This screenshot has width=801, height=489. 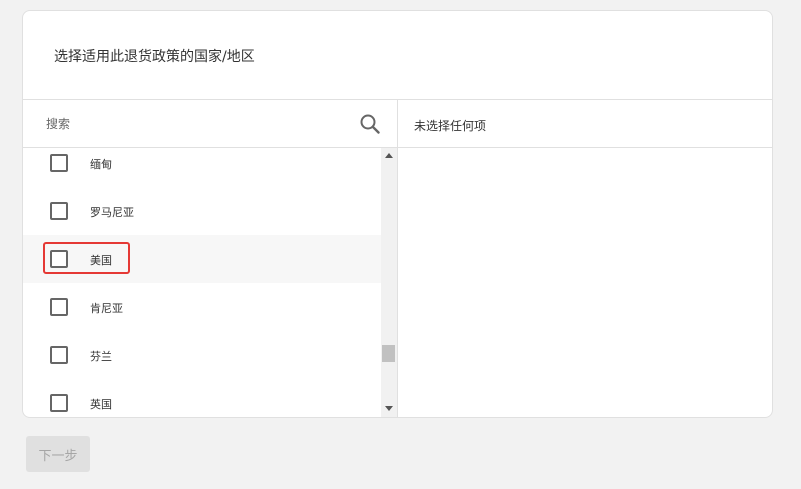 What do you see at coordinates (154, 57) in the screenshot?
I see `card-title: 选择适用此退货政策的国家/地区` at bounding box center [154, 57].